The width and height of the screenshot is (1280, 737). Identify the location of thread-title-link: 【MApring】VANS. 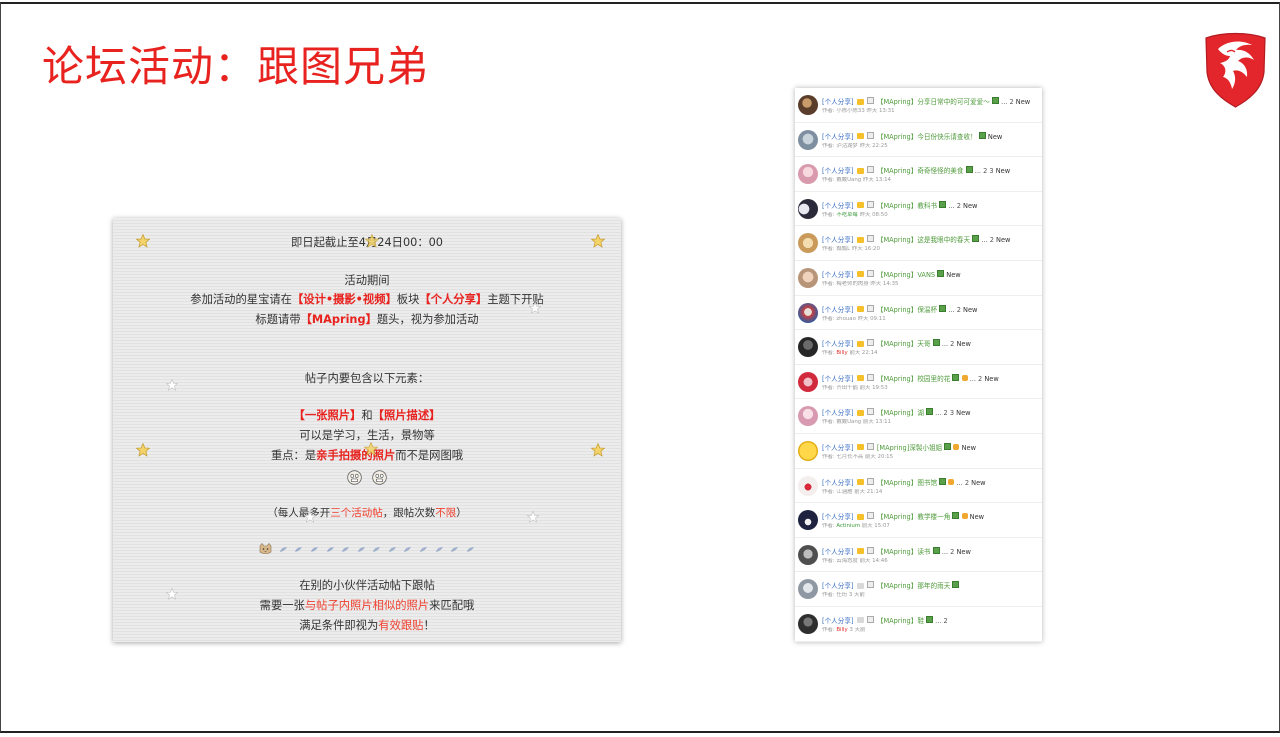
(906, 275).